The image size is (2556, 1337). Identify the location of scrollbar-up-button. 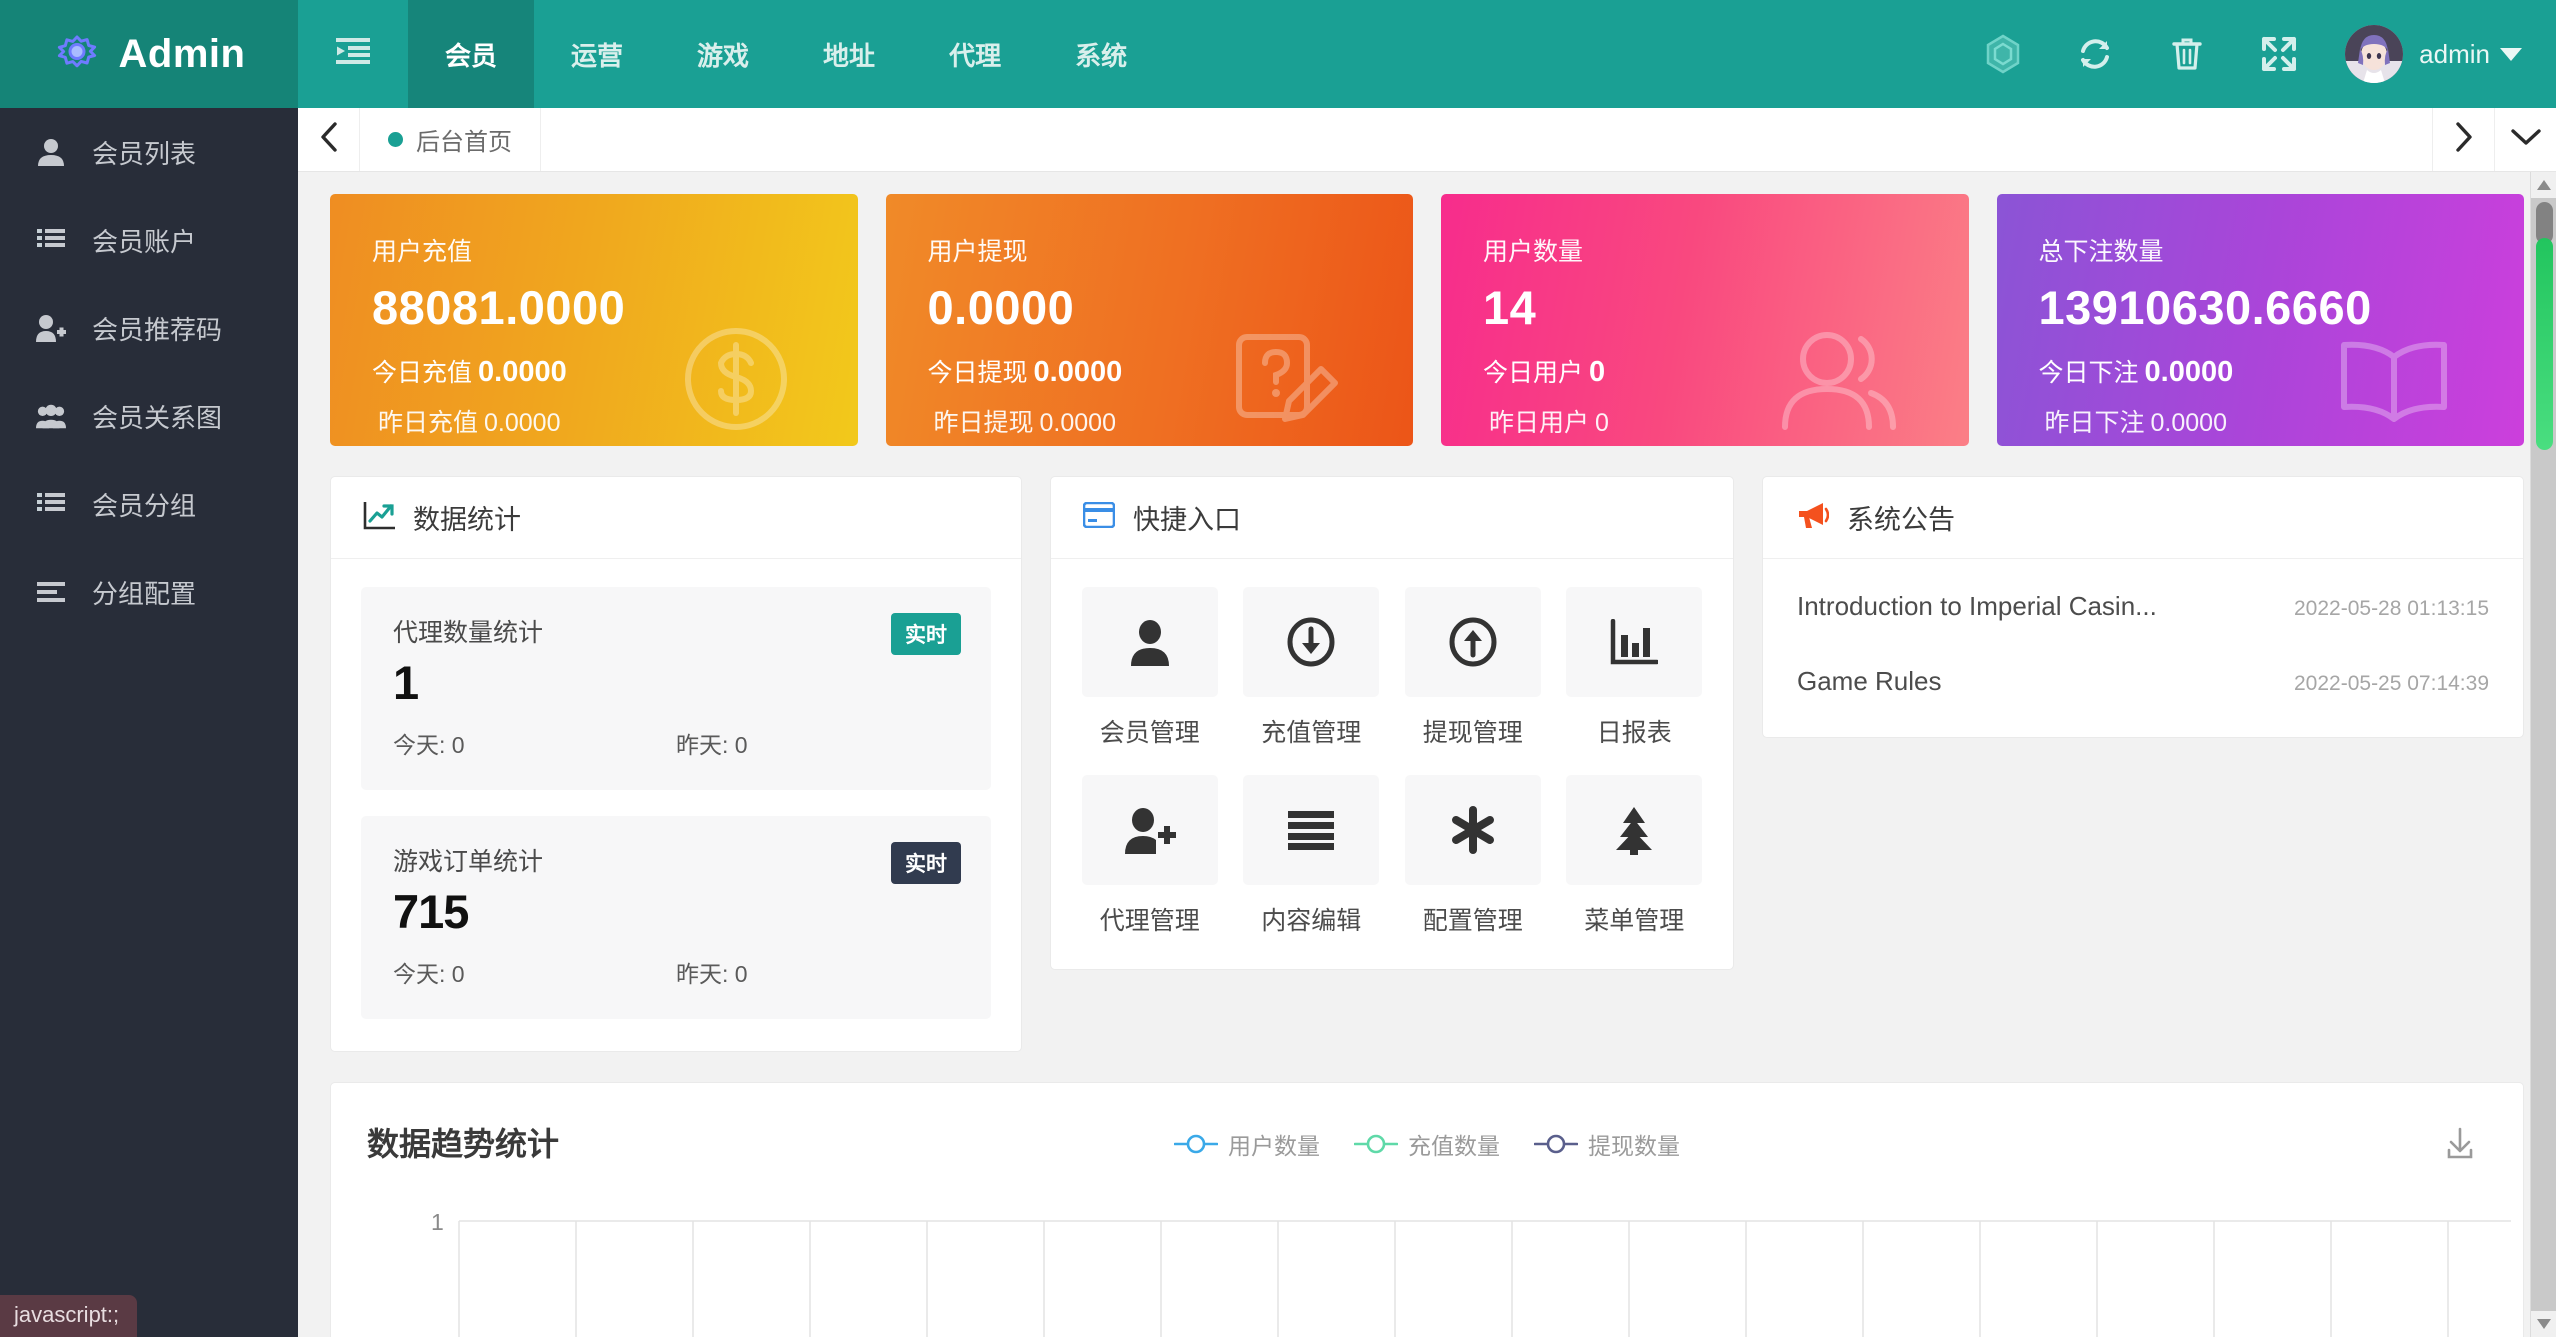
(2543, 185).